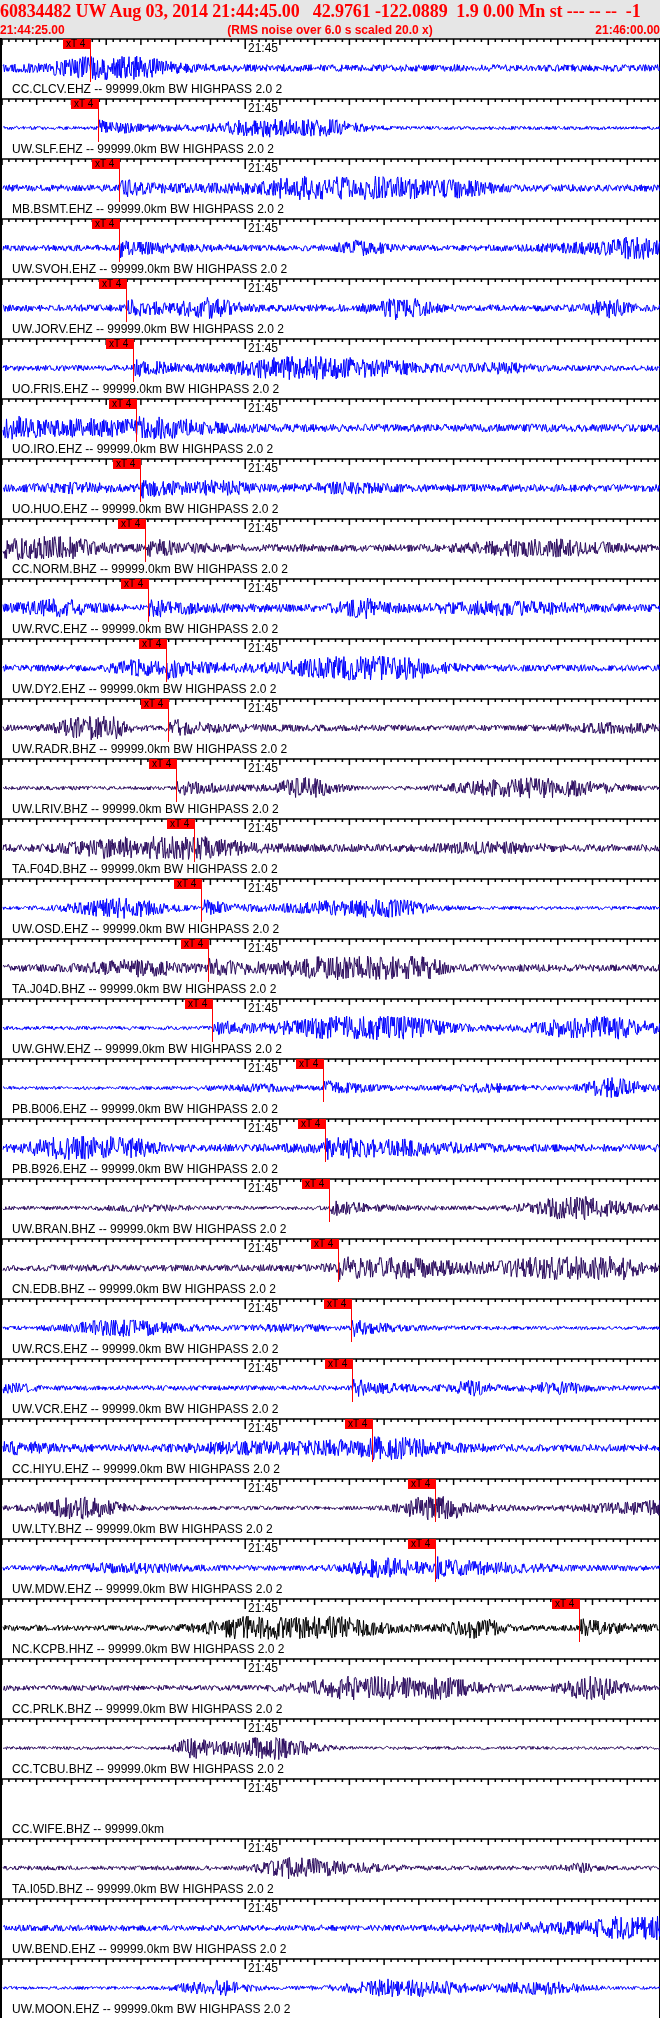  Describe the element at coordinates (145, 509) in the screenshot. I see `station-label: UO.HUO.EHZ -- 99999.0km BW HIGHPASS 2.0 2` at that location.